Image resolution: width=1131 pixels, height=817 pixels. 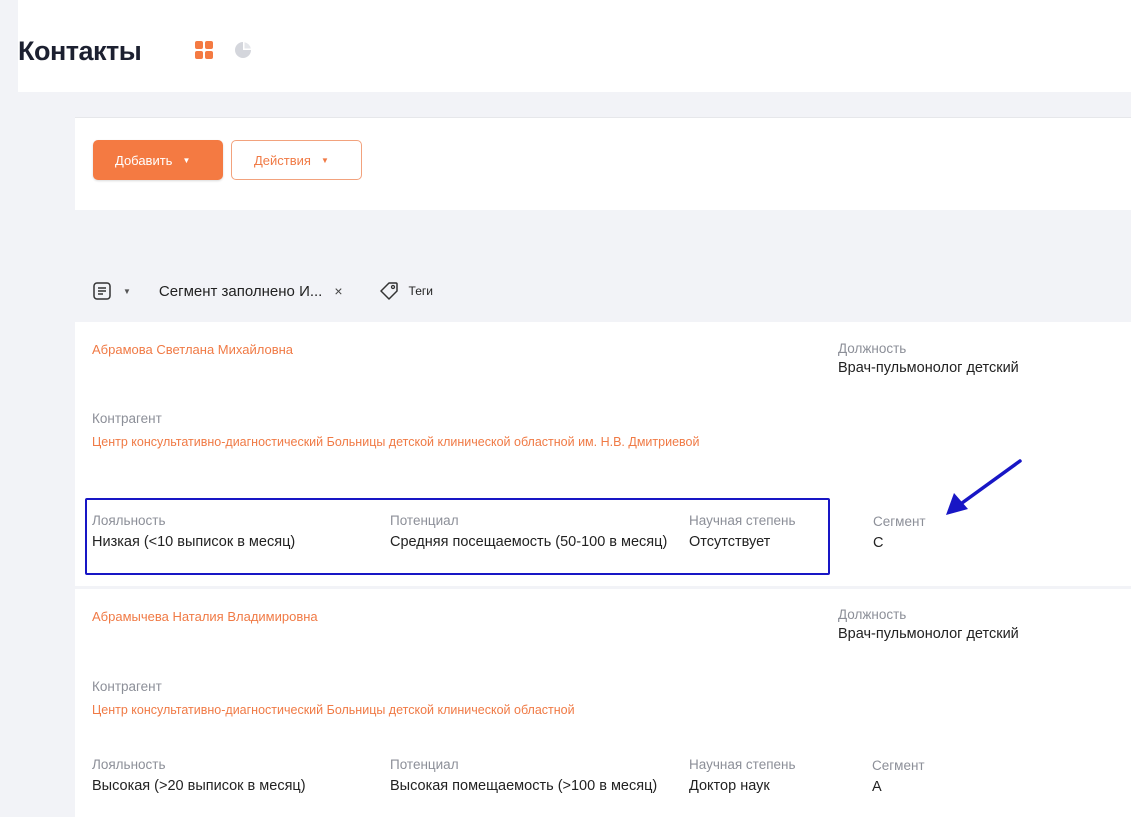 What do you see at coordinates (144, 160) in the screenshot?
I see `add-button-label: Добавить` at bounding box center [144, 160].